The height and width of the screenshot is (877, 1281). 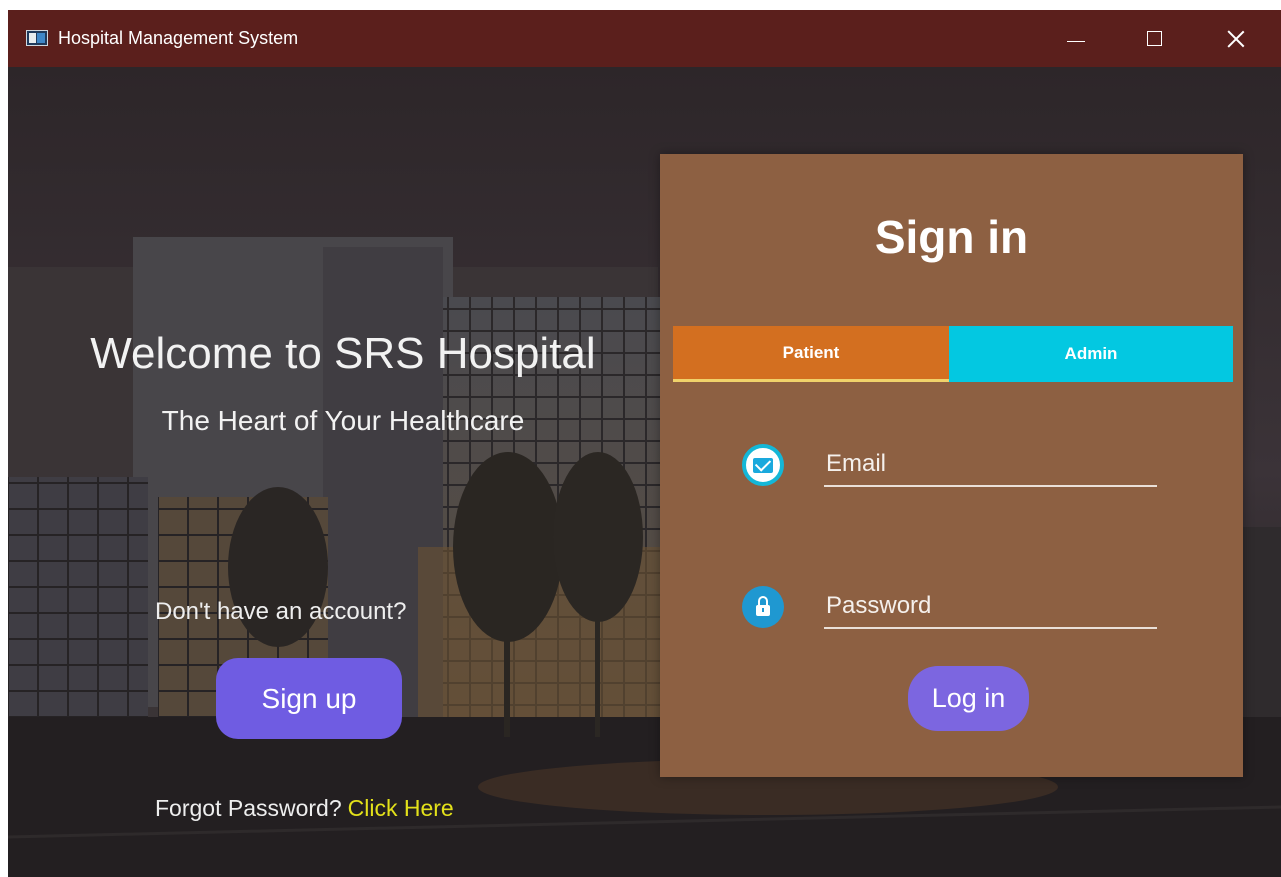 I want to click on minimize-icon, so click(x=1076, y=41).